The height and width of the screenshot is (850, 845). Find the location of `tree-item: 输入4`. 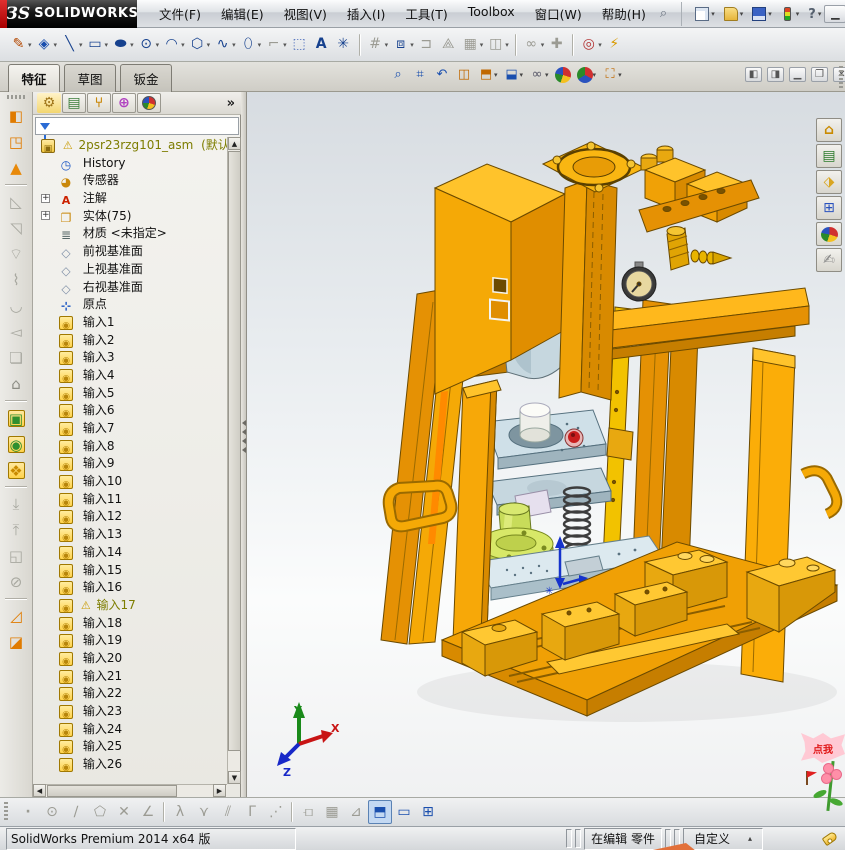

tree-item: 输入4 is located at coordinates (130, 376).